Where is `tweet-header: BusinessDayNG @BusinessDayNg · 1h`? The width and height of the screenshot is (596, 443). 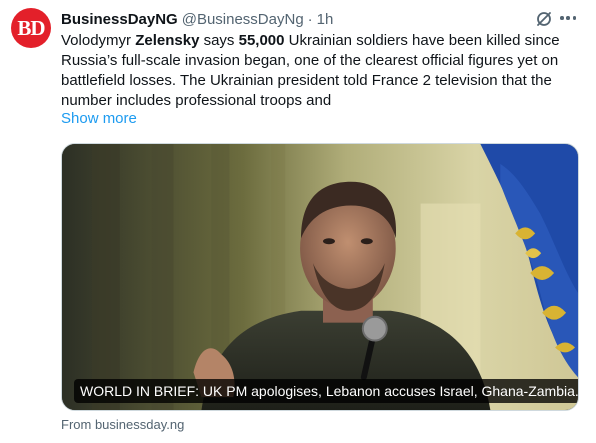 tweet-header: BusinessDayNG @BusinessDayNg · 1h is located at coordinates (197, 19).